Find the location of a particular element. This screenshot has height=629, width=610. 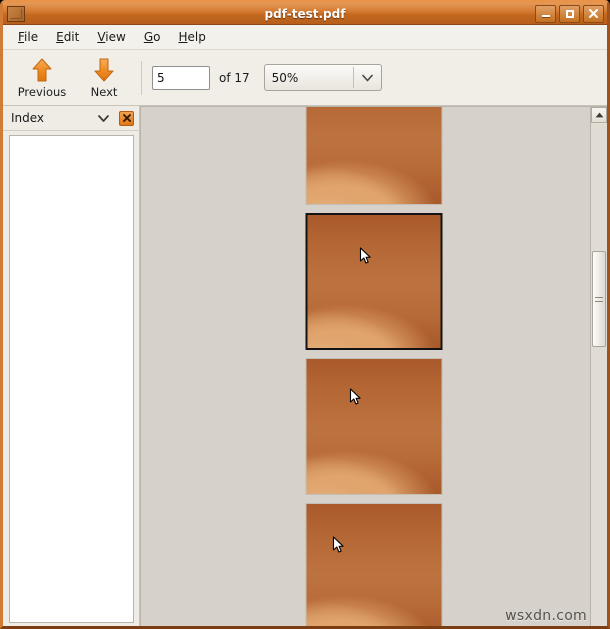

sidebar-header: Index is located at coordinates (71, 118).